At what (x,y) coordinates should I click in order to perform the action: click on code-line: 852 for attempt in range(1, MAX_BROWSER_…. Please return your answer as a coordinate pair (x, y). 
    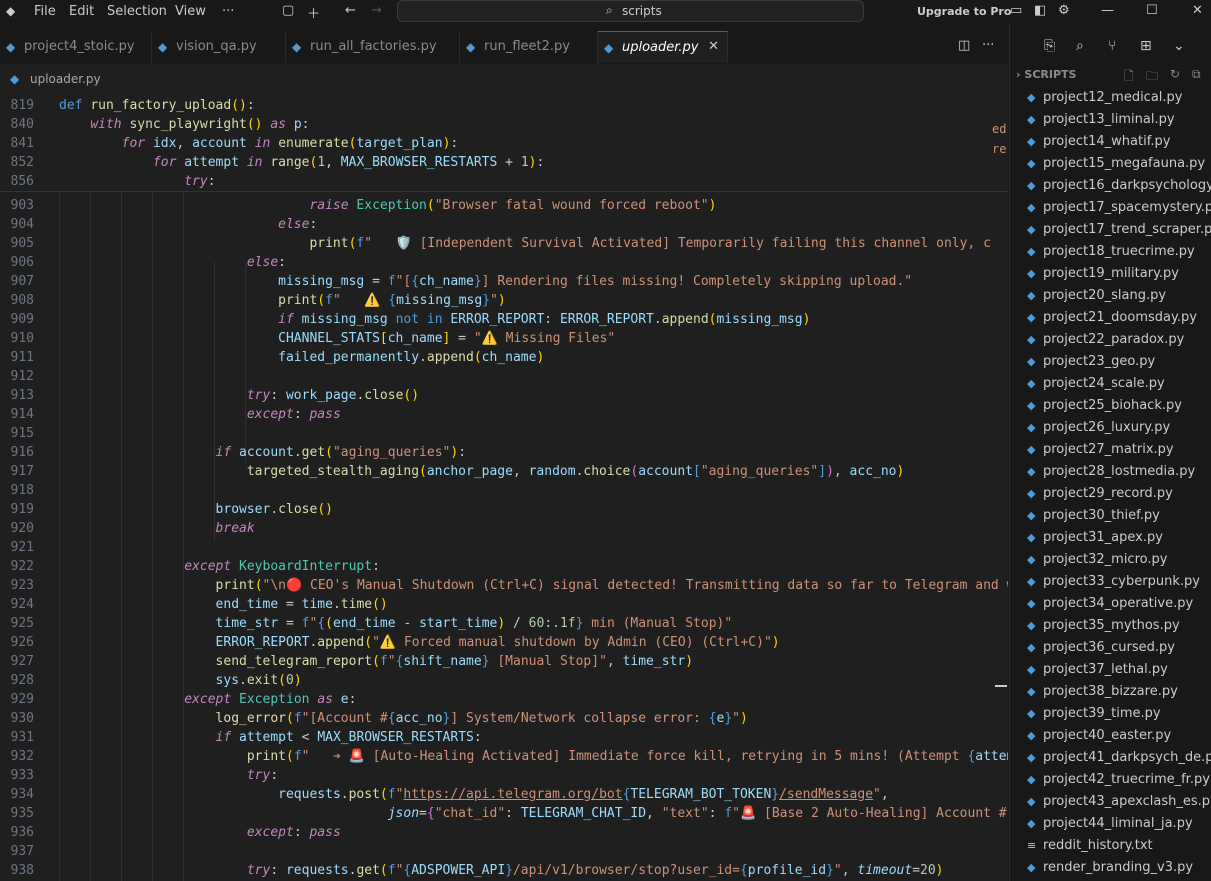
    Looking at the image, I should click on (504, 162).